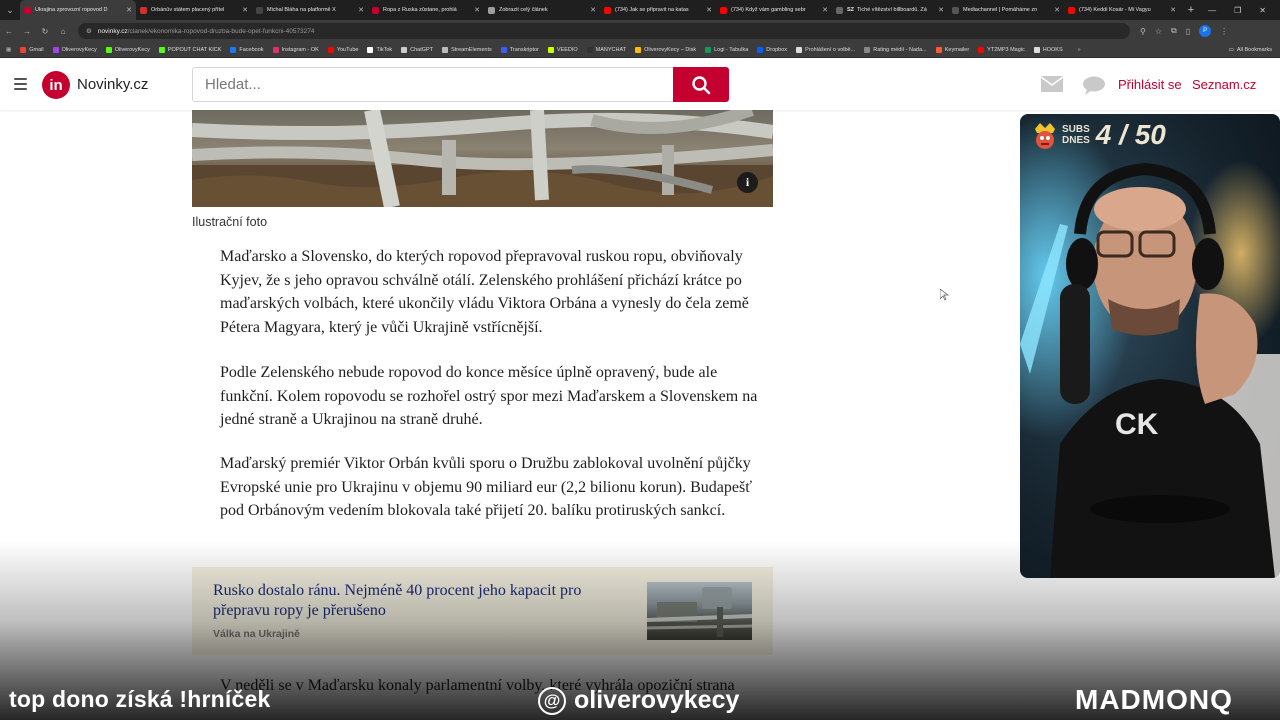 The image size is (1280, 720). Describe the element at coordinates (1184, 31) in the screenshot. I see `toolbar-actions: ⚲ ☆ ⧉ ▯ P ⋮` at that location.